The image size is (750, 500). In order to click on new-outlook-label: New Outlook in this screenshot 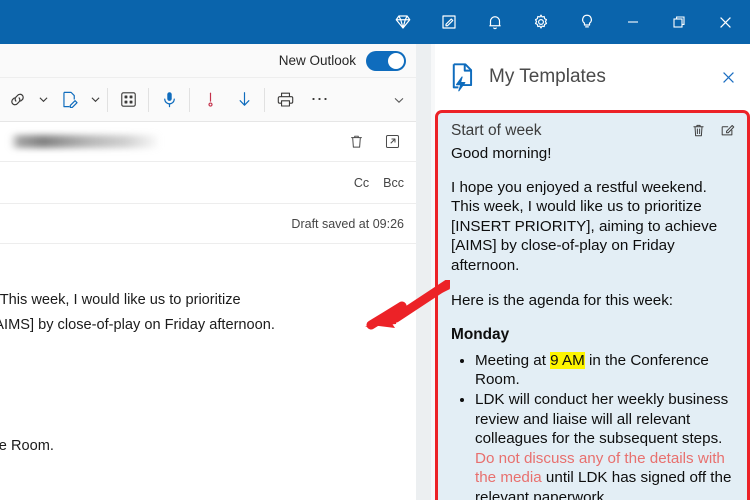, I will do `click(317, 60)`.